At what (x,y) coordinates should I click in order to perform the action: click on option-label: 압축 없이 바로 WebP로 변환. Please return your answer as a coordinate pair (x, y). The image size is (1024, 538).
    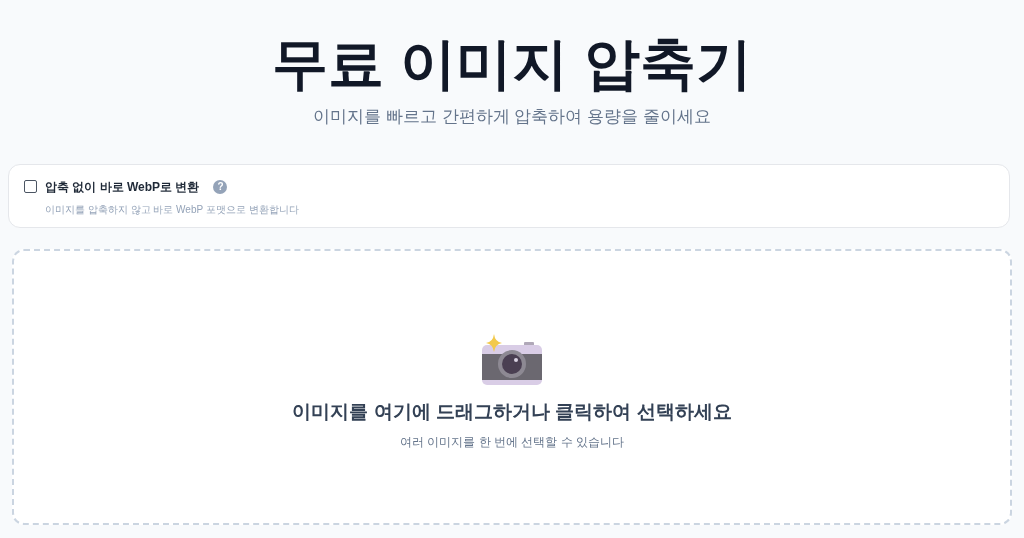
    Looking at the image, I should click on (122, 187).